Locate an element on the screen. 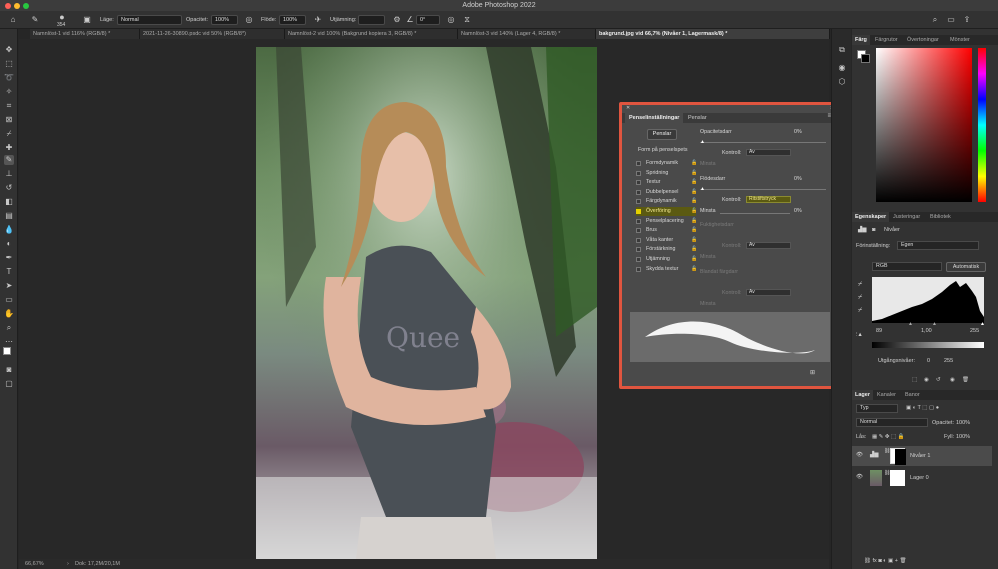 The image size is (998, 569). filter-icons: ▣ ◐ T ⬚ ▢ ● is located at coordinates (922, 408).